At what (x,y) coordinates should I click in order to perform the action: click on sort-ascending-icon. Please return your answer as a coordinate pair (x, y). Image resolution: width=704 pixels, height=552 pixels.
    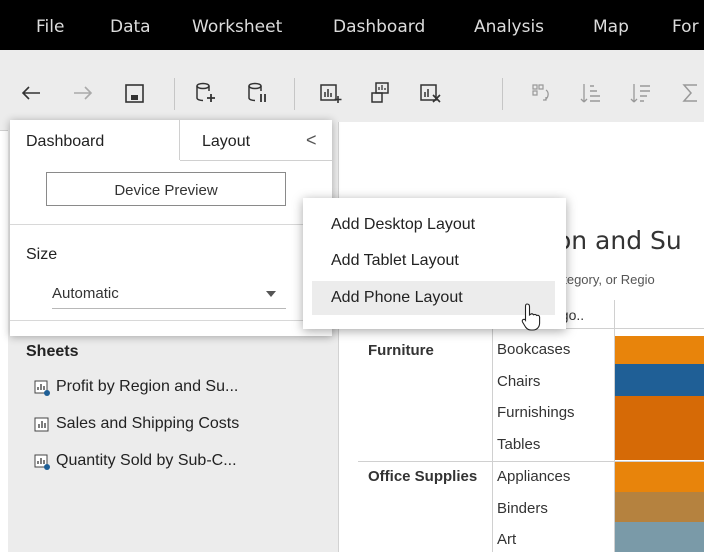
    Looking at the image, I should click on (591, 93).